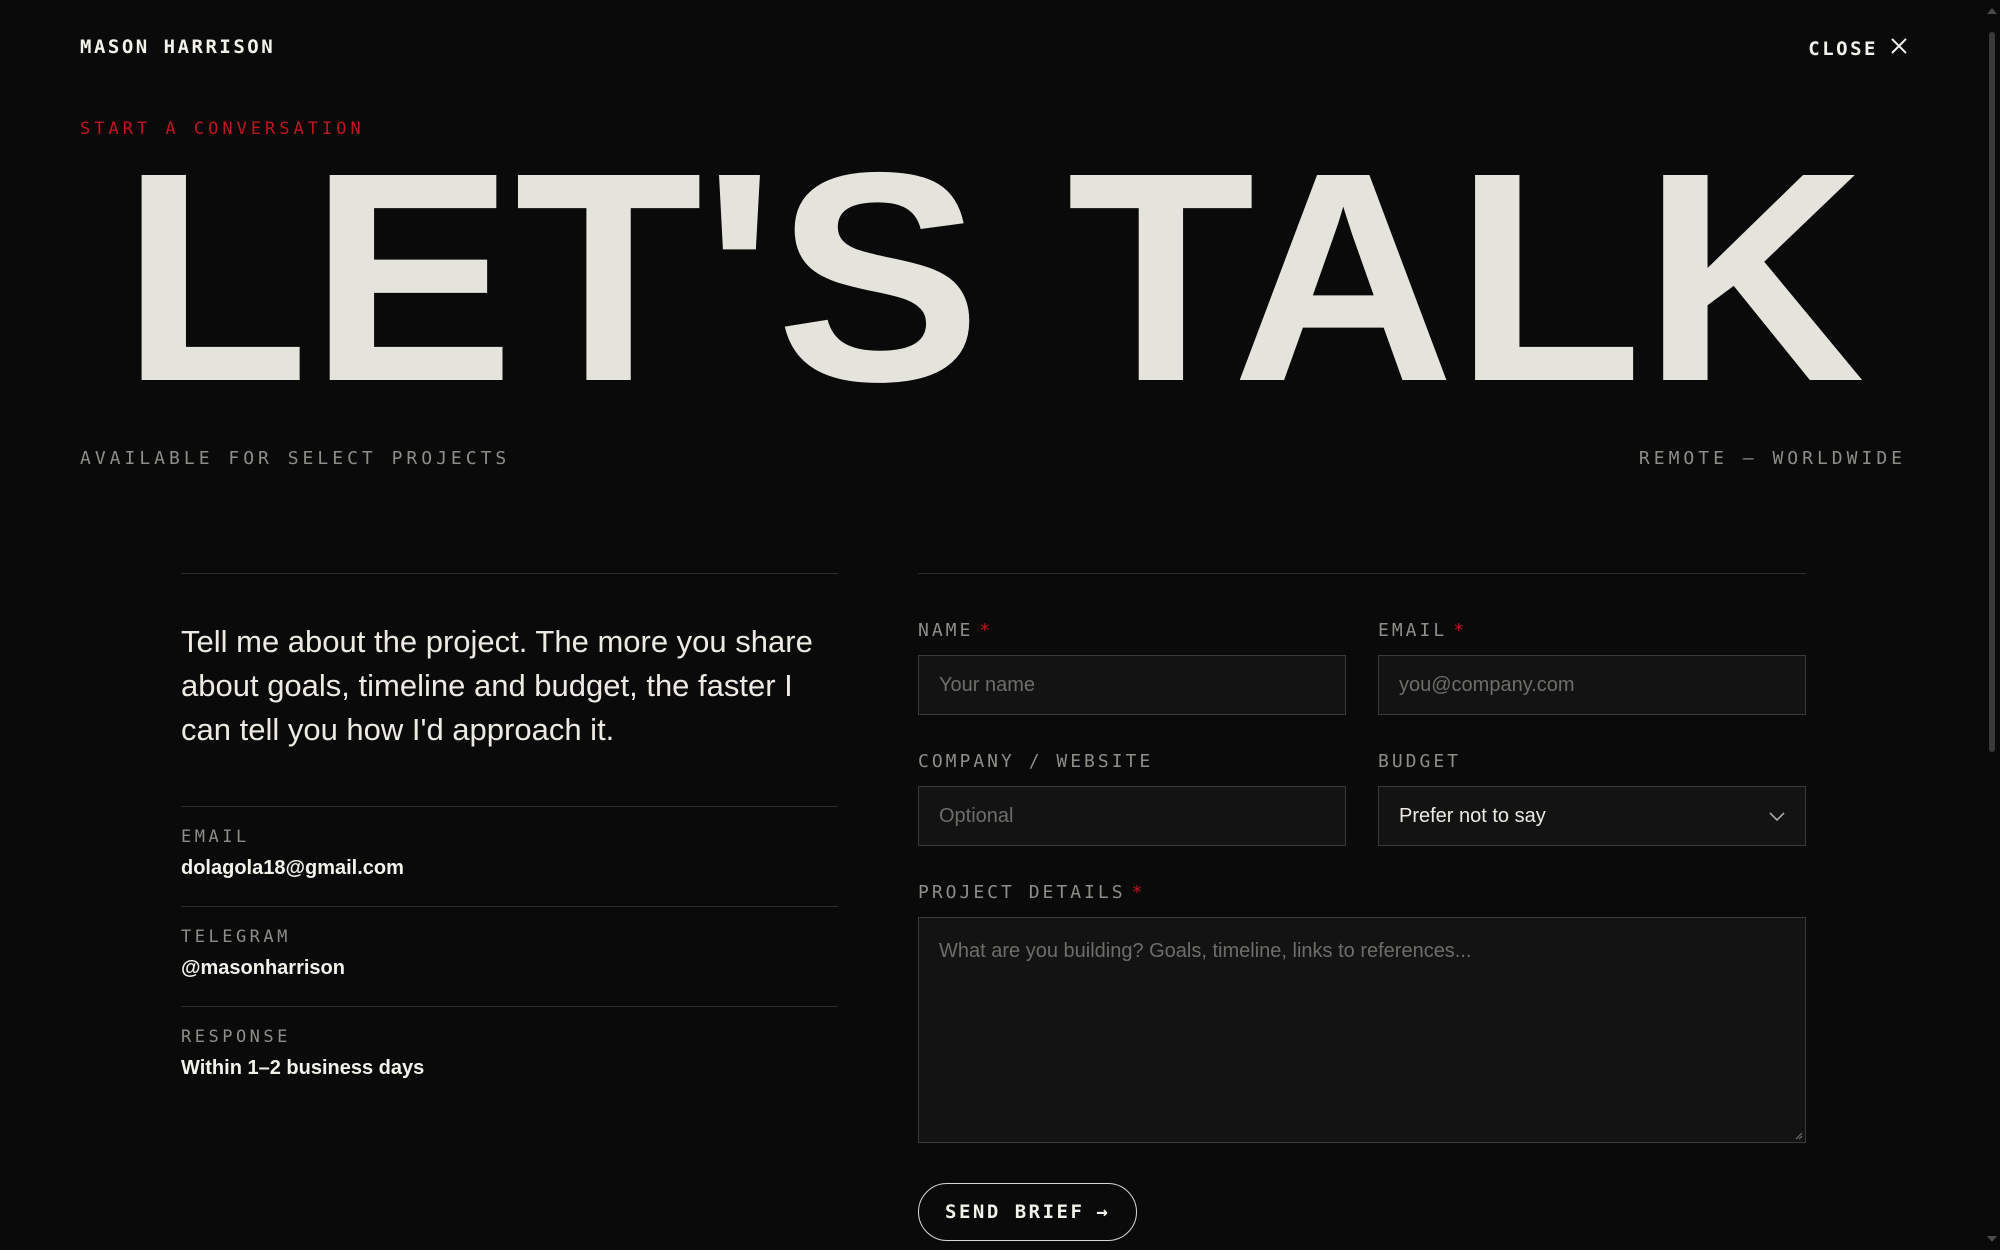  Describe the element at coordinates (1992, 11) in the screenshot. I see `scroll-up-icon` at that location.